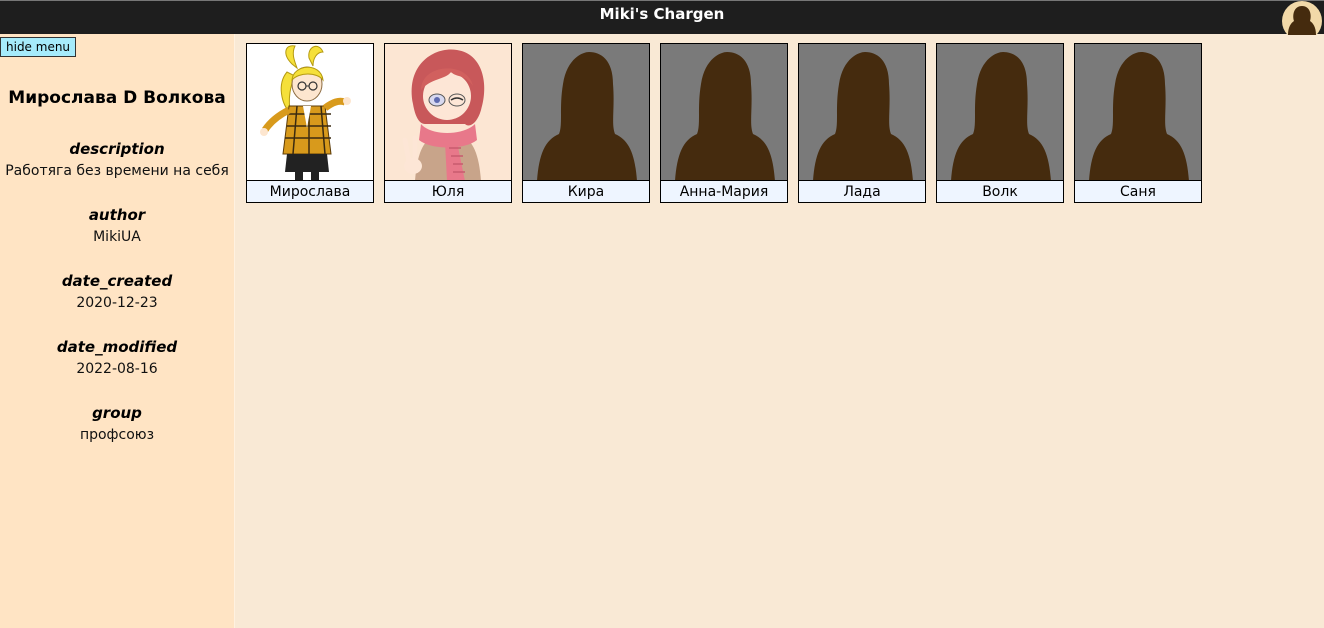 Image resolution: width=1324 pixels, height=628 pixels. I want to click on character-card-lada: Лада, so click(862, 123).